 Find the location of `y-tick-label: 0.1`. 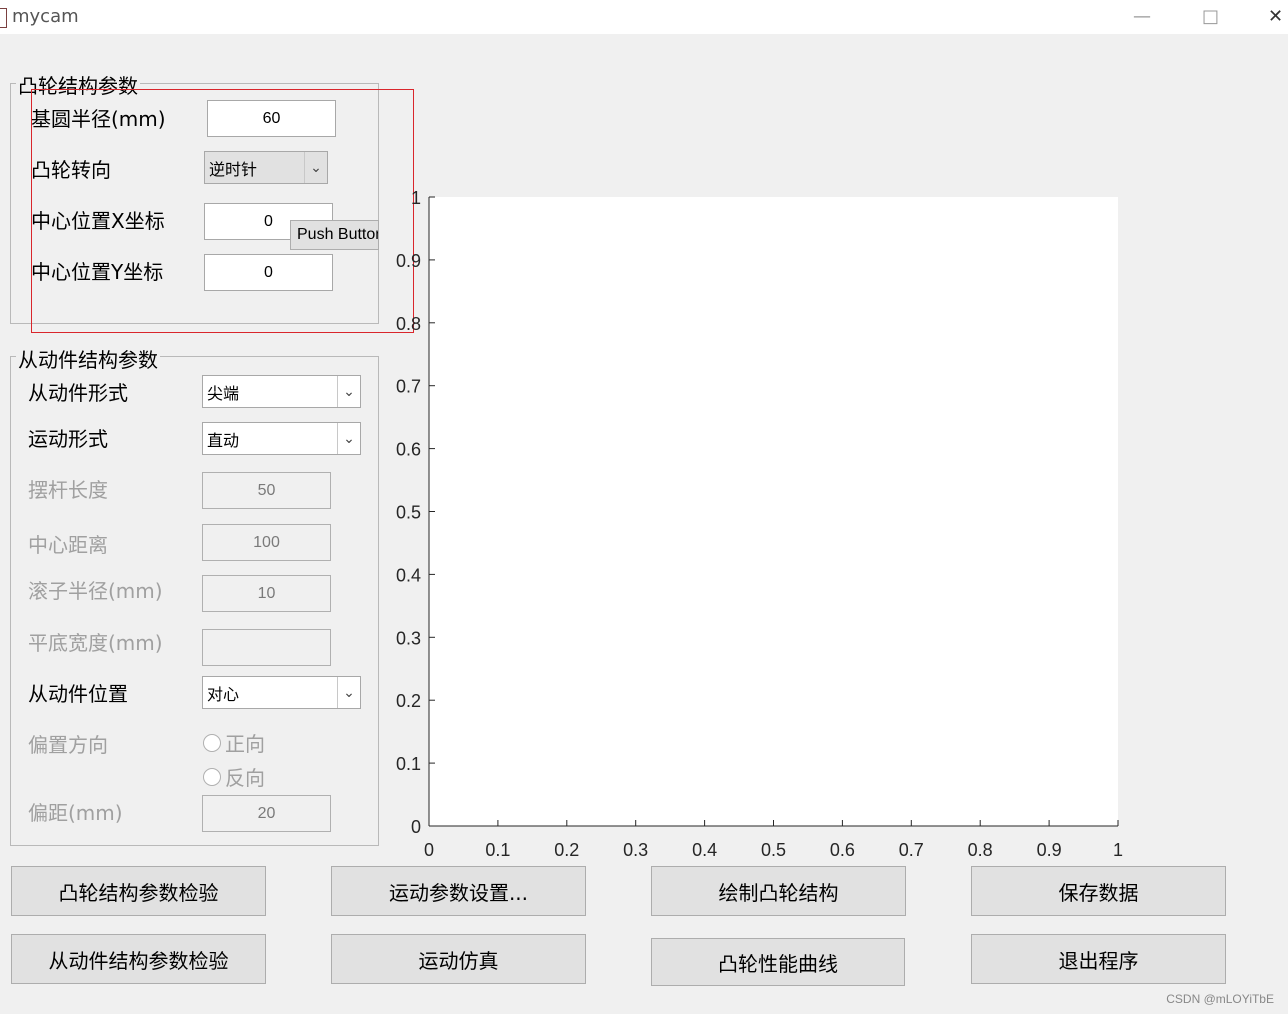

y-tick-label: 0.1 is located at coordinates (408, 764).